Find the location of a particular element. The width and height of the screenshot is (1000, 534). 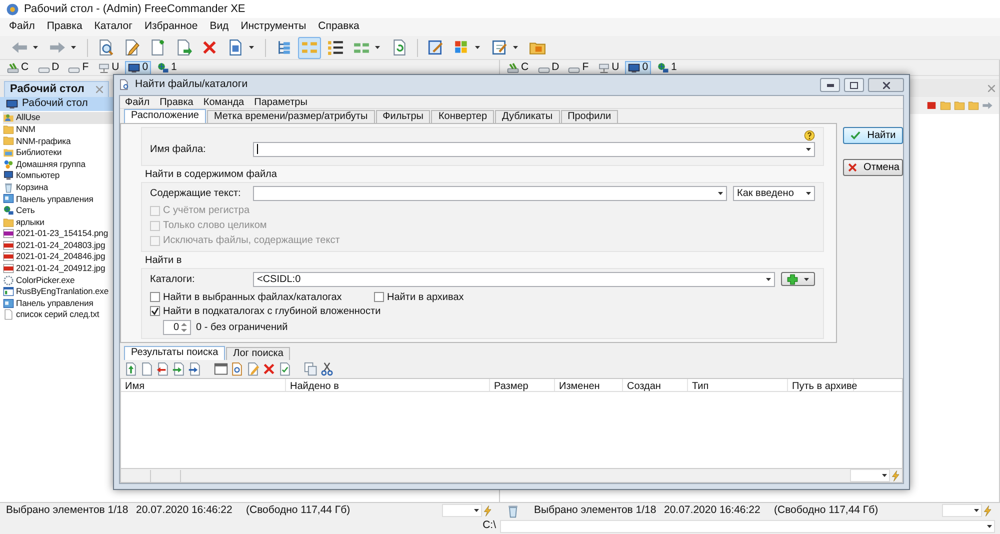

close-button is located at coordinates (886, 85).